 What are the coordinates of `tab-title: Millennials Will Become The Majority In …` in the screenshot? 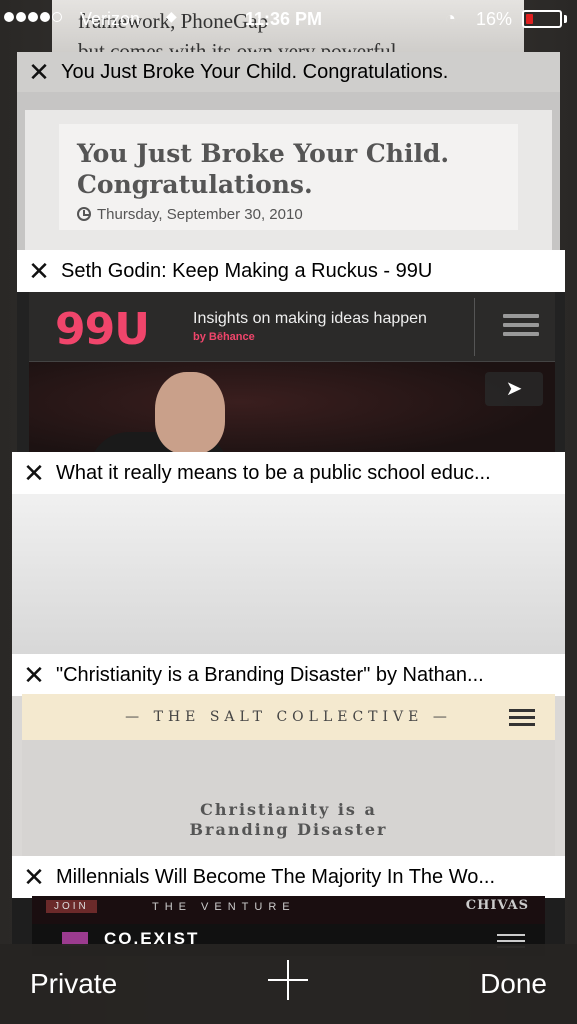 It's located at (276, 876).